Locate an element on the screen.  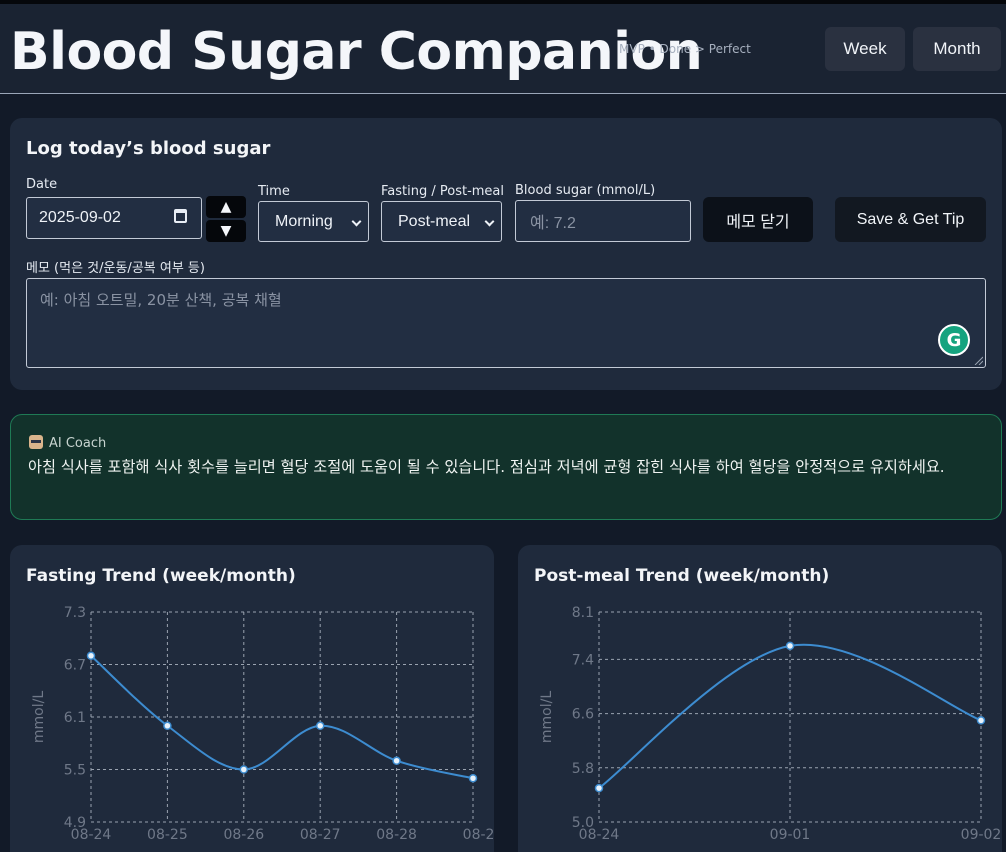
memo-toggle-button: 메모 닫기 is located at coordinates (758, 219).